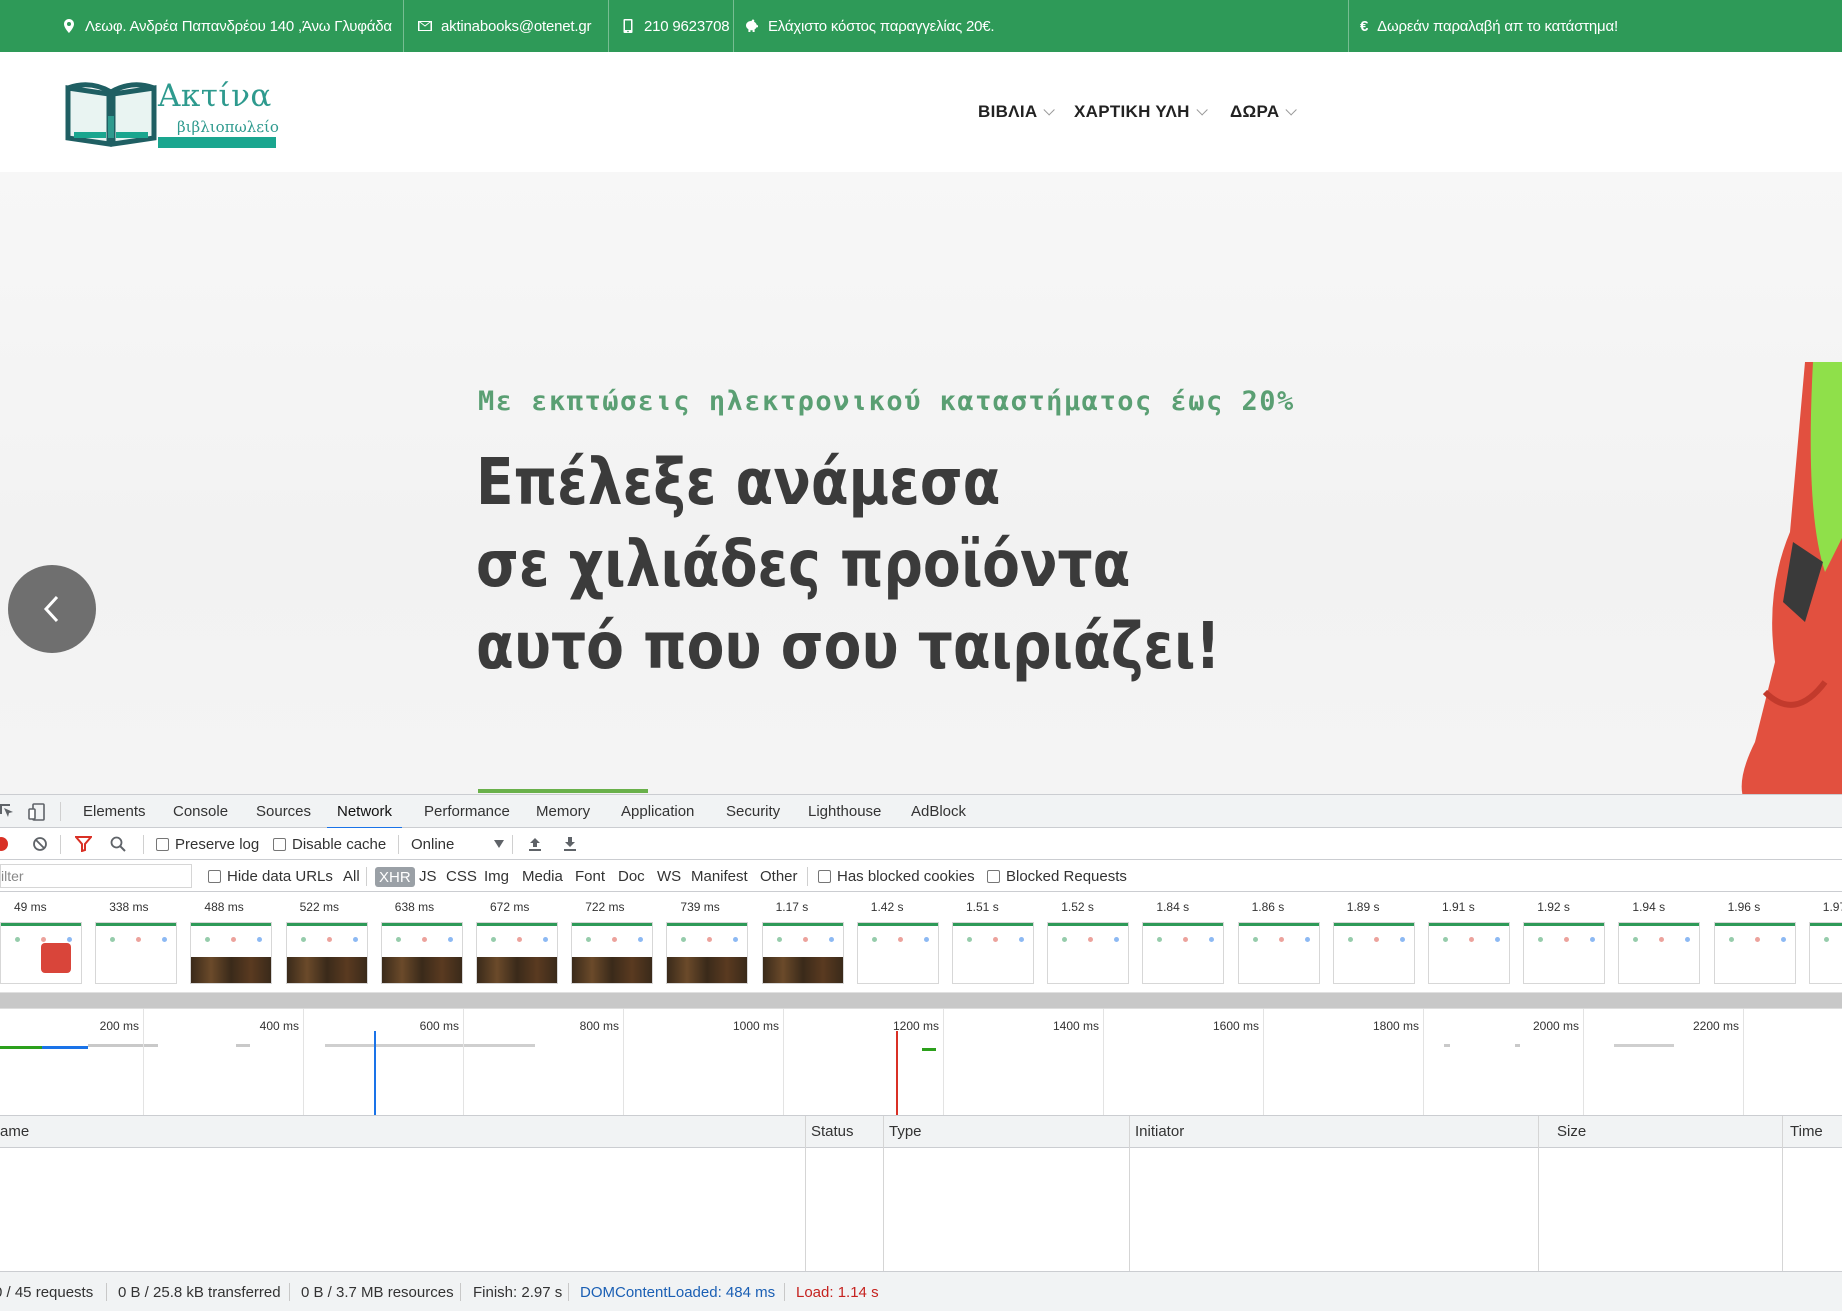 The width and height of the screenshot is (1842, 1311). I want to click on column-header-size: Size, so click(1660, 1132).